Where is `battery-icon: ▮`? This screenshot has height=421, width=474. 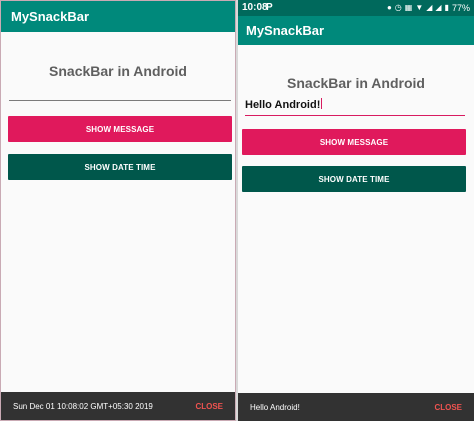 battery-icon: ▮ is located at coordinates (446, 7).